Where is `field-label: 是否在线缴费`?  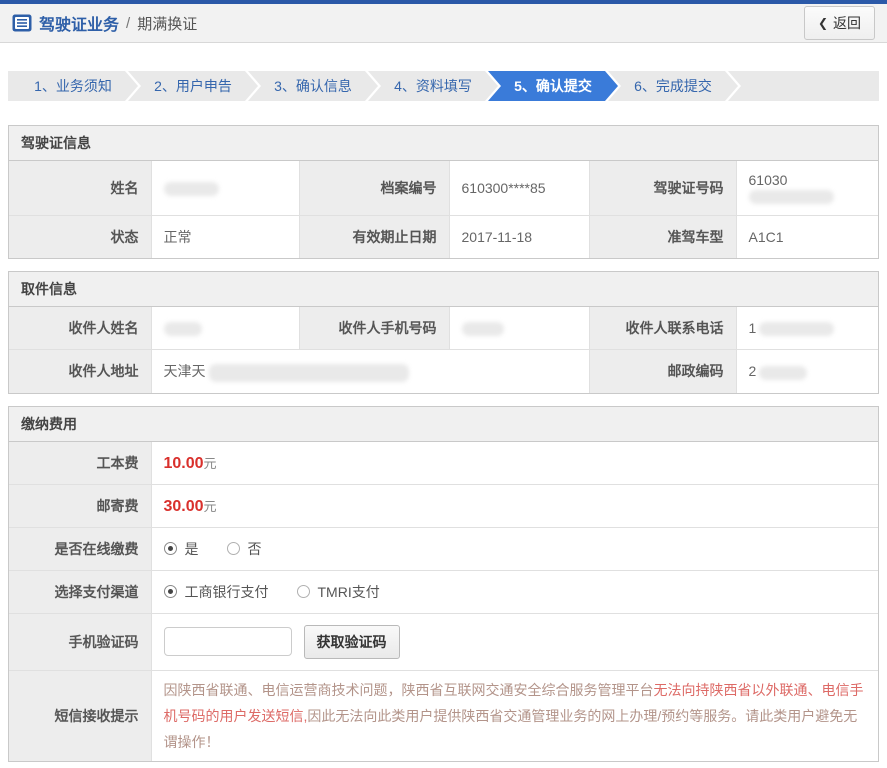 field-label: 是否在线缴费 is located at coordinates (80, 548).